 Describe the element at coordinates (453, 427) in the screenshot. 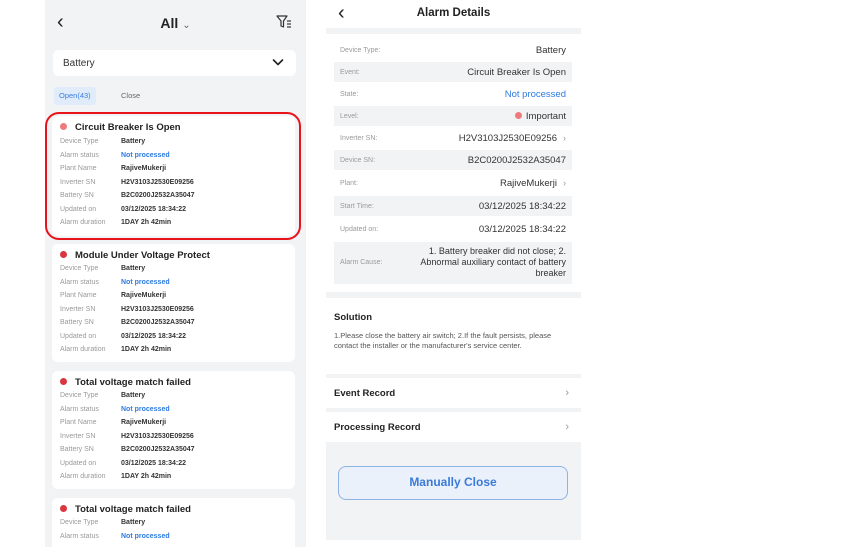

I see `processing-record-row: Processing Record ›` at that location.